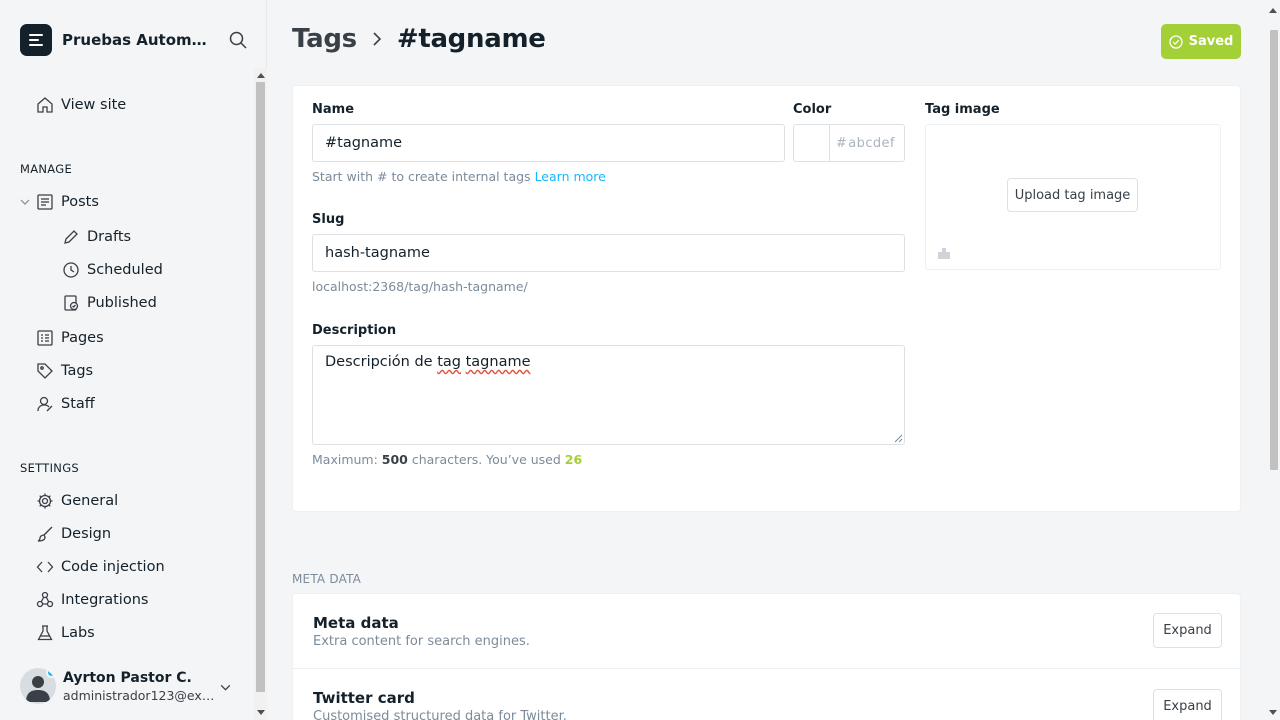 This screenshot has width=1280, height=720. What do you see at coordinates (394, 459) in the screenshot?
I see `char-max-value: 500` at bounding box center [394, 459].